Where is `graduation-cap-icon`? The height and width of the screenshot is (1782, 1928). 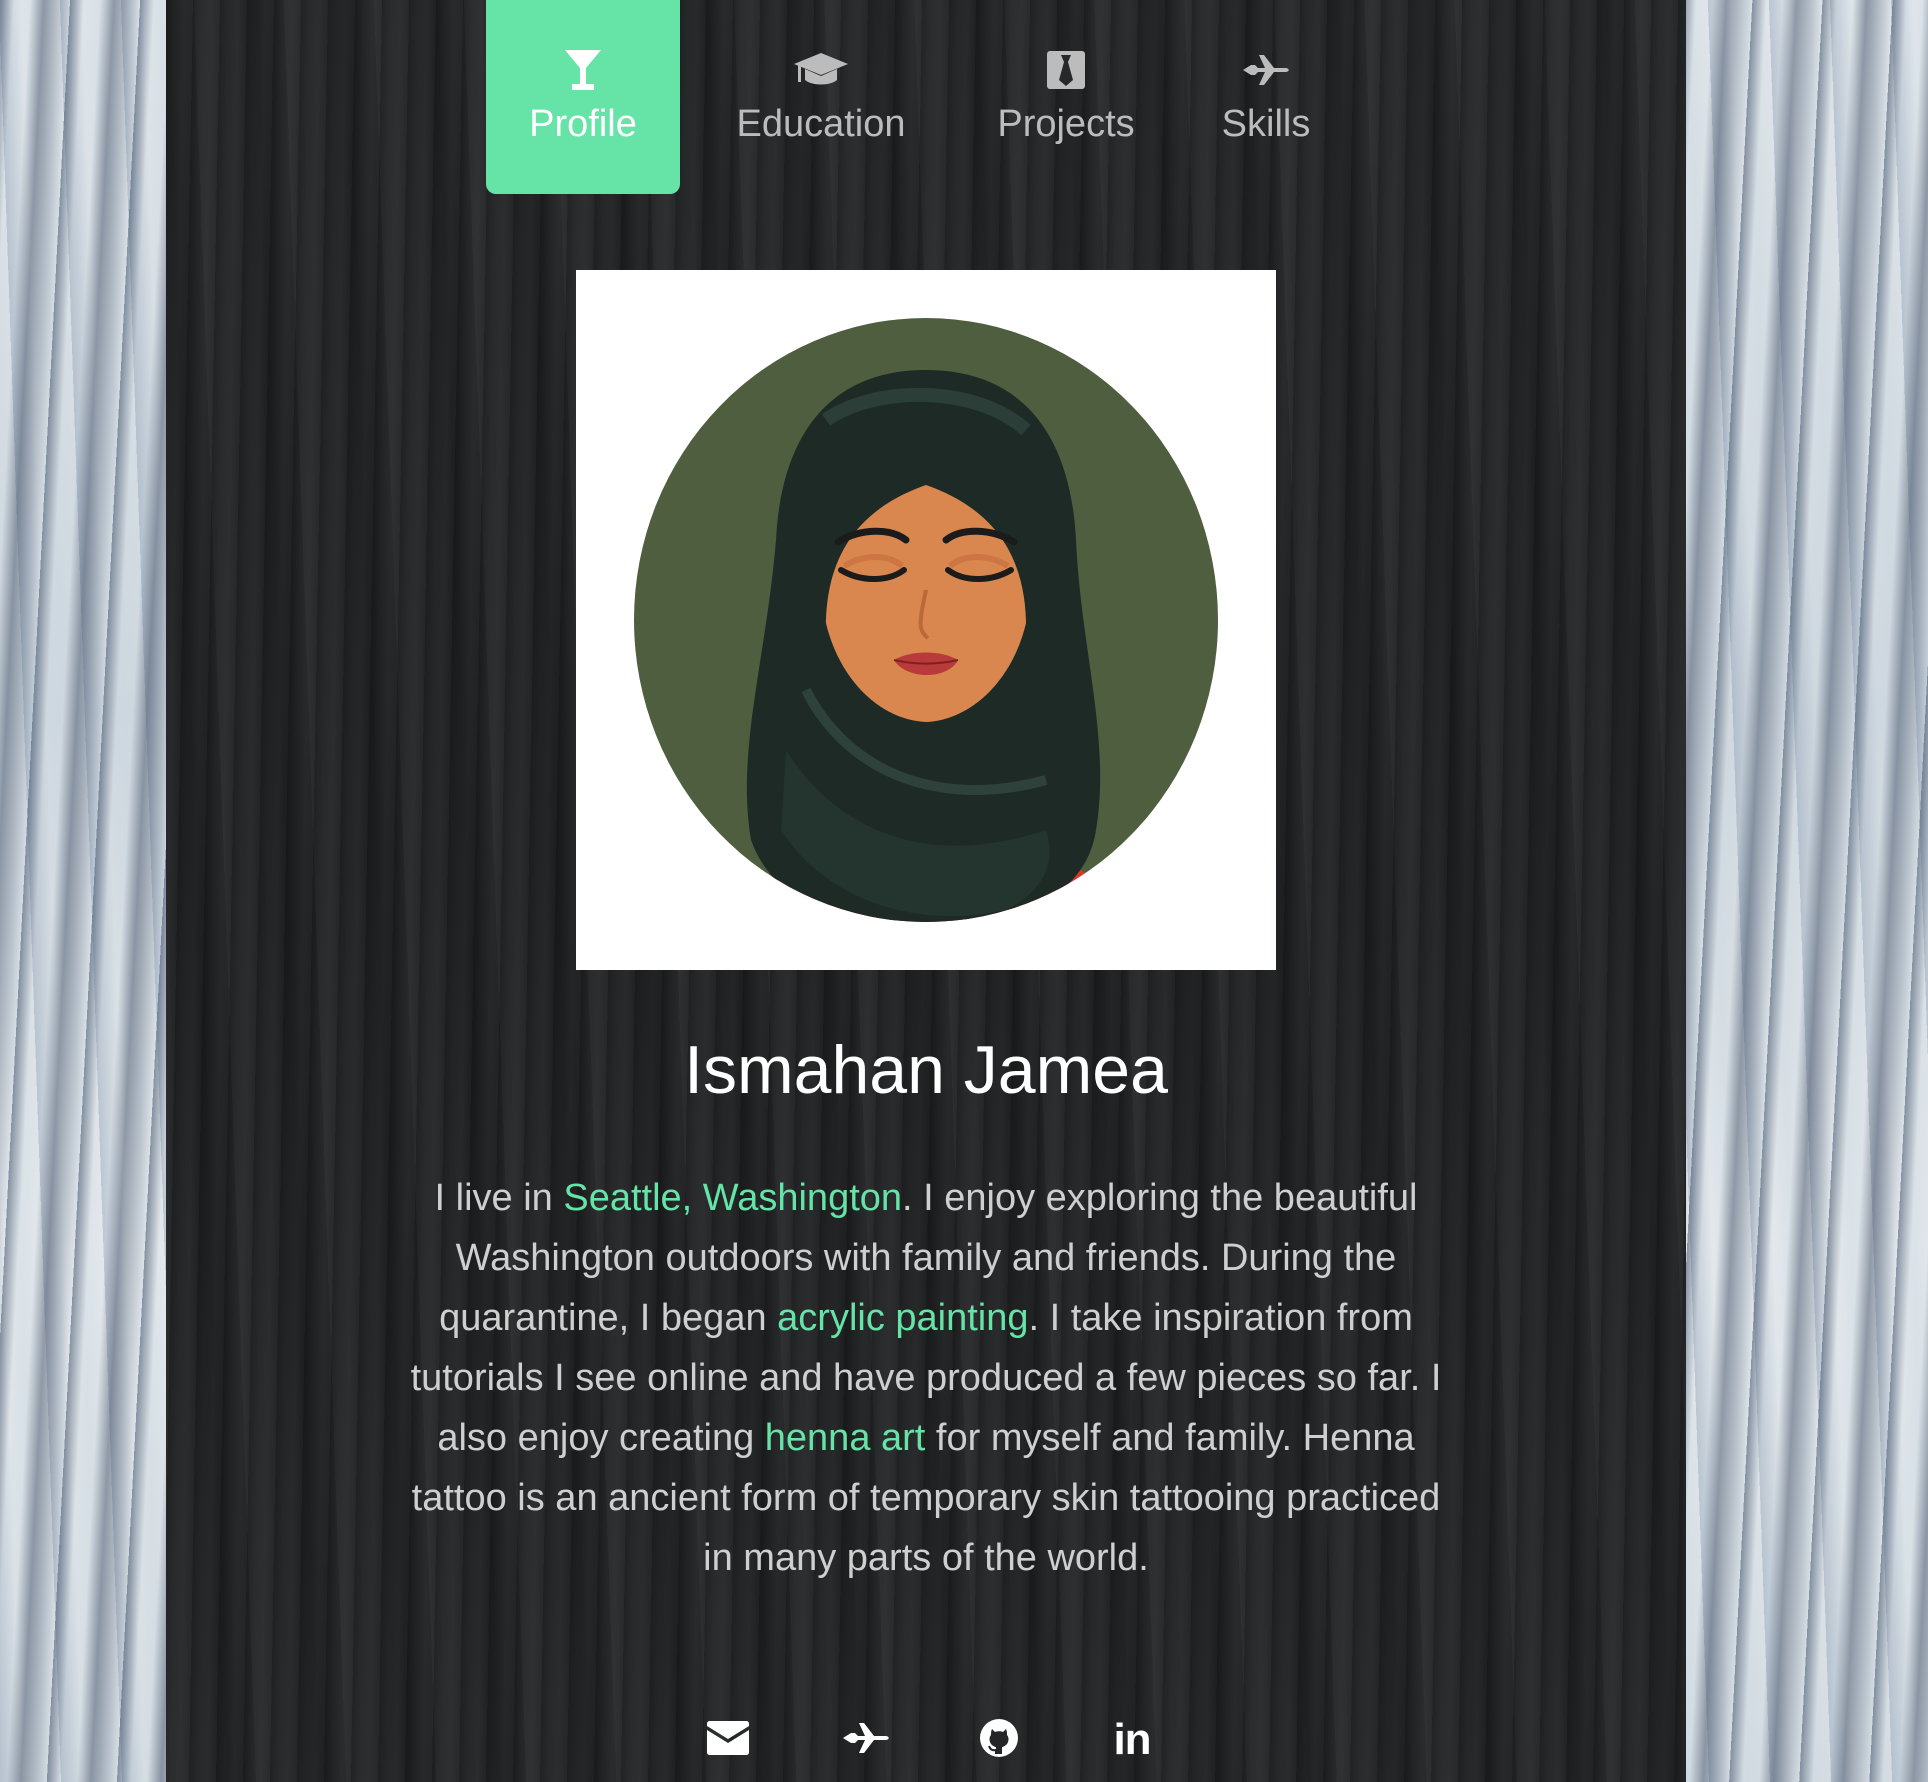 graduation-cap-icon is located at coordinates (821, 70).